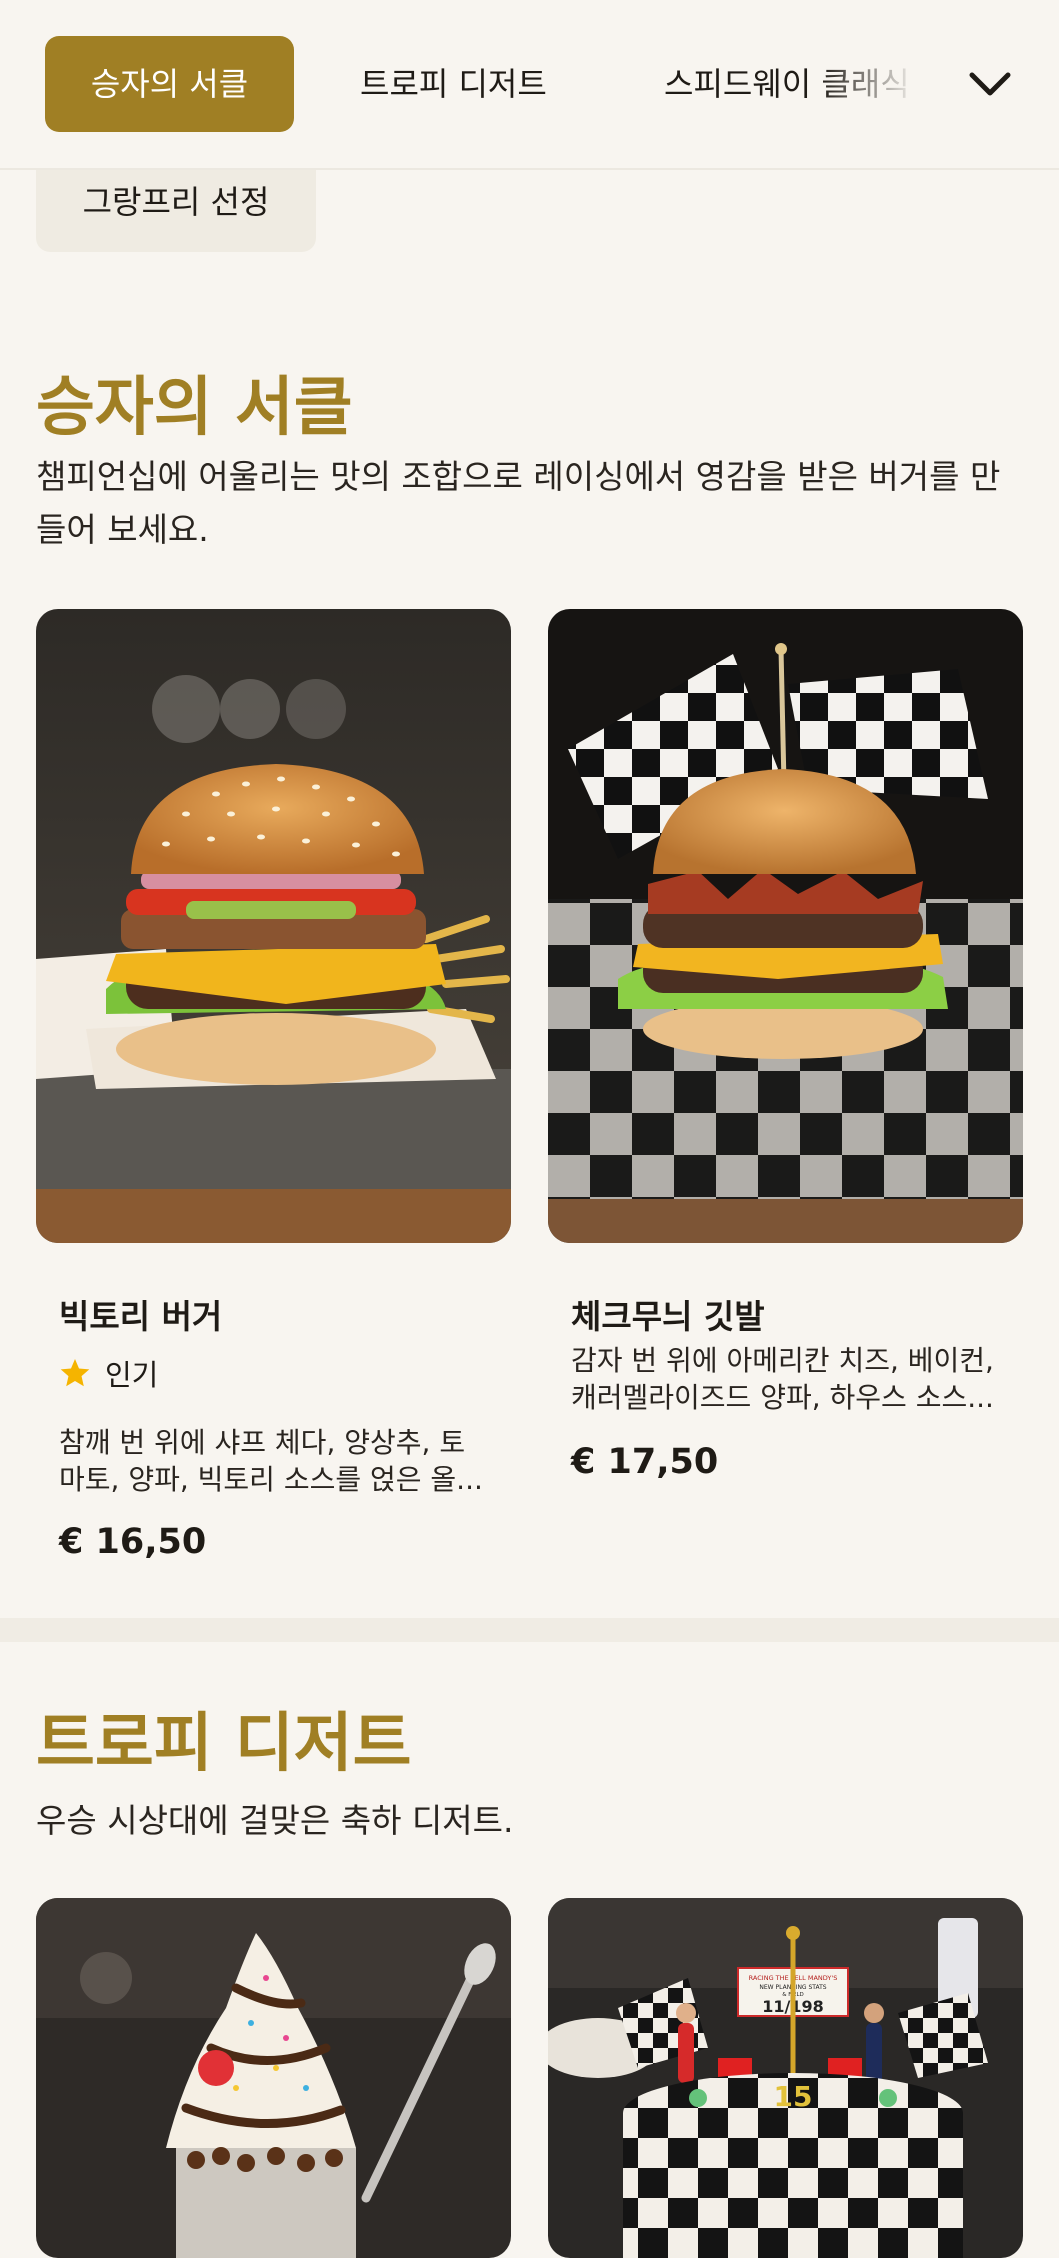 The height and width of the screenshot is (2258, 1059). Describe the element at coordinates (273, 926) in the screenshot. I see `victory-burger-image` at that location.